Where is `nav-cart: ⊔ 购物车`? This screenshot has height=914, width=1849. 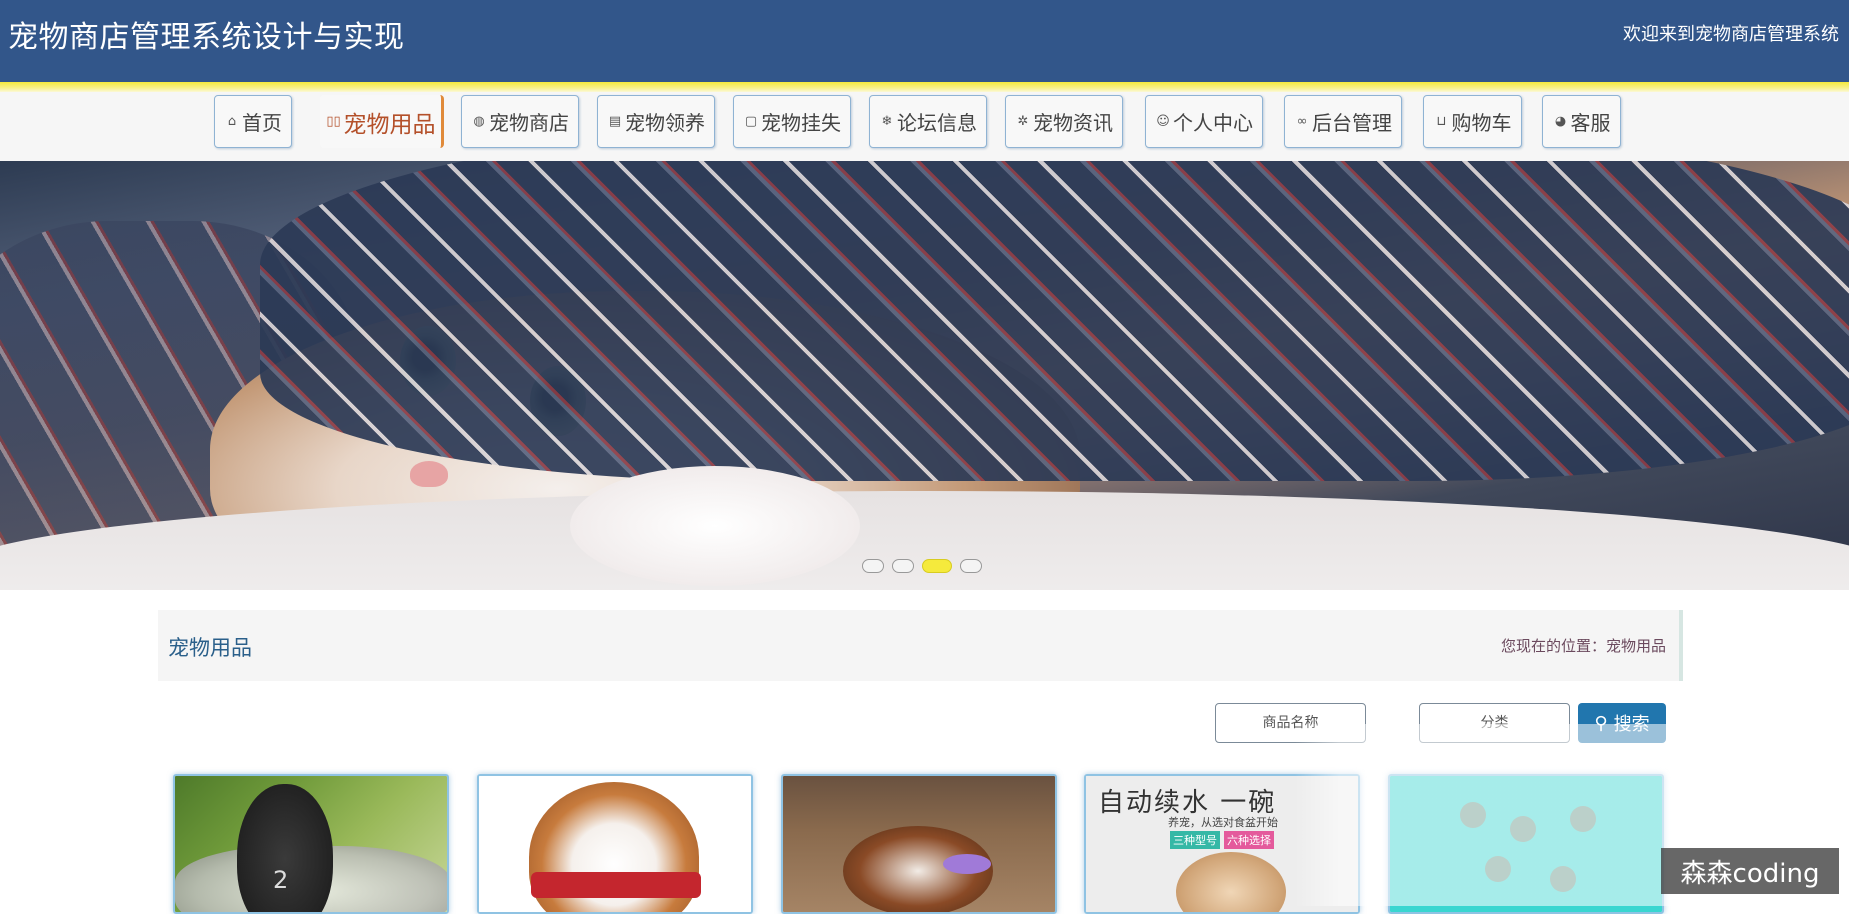 nav-cart: ⊔ 购物车 is located at coordinates (1472, 121).